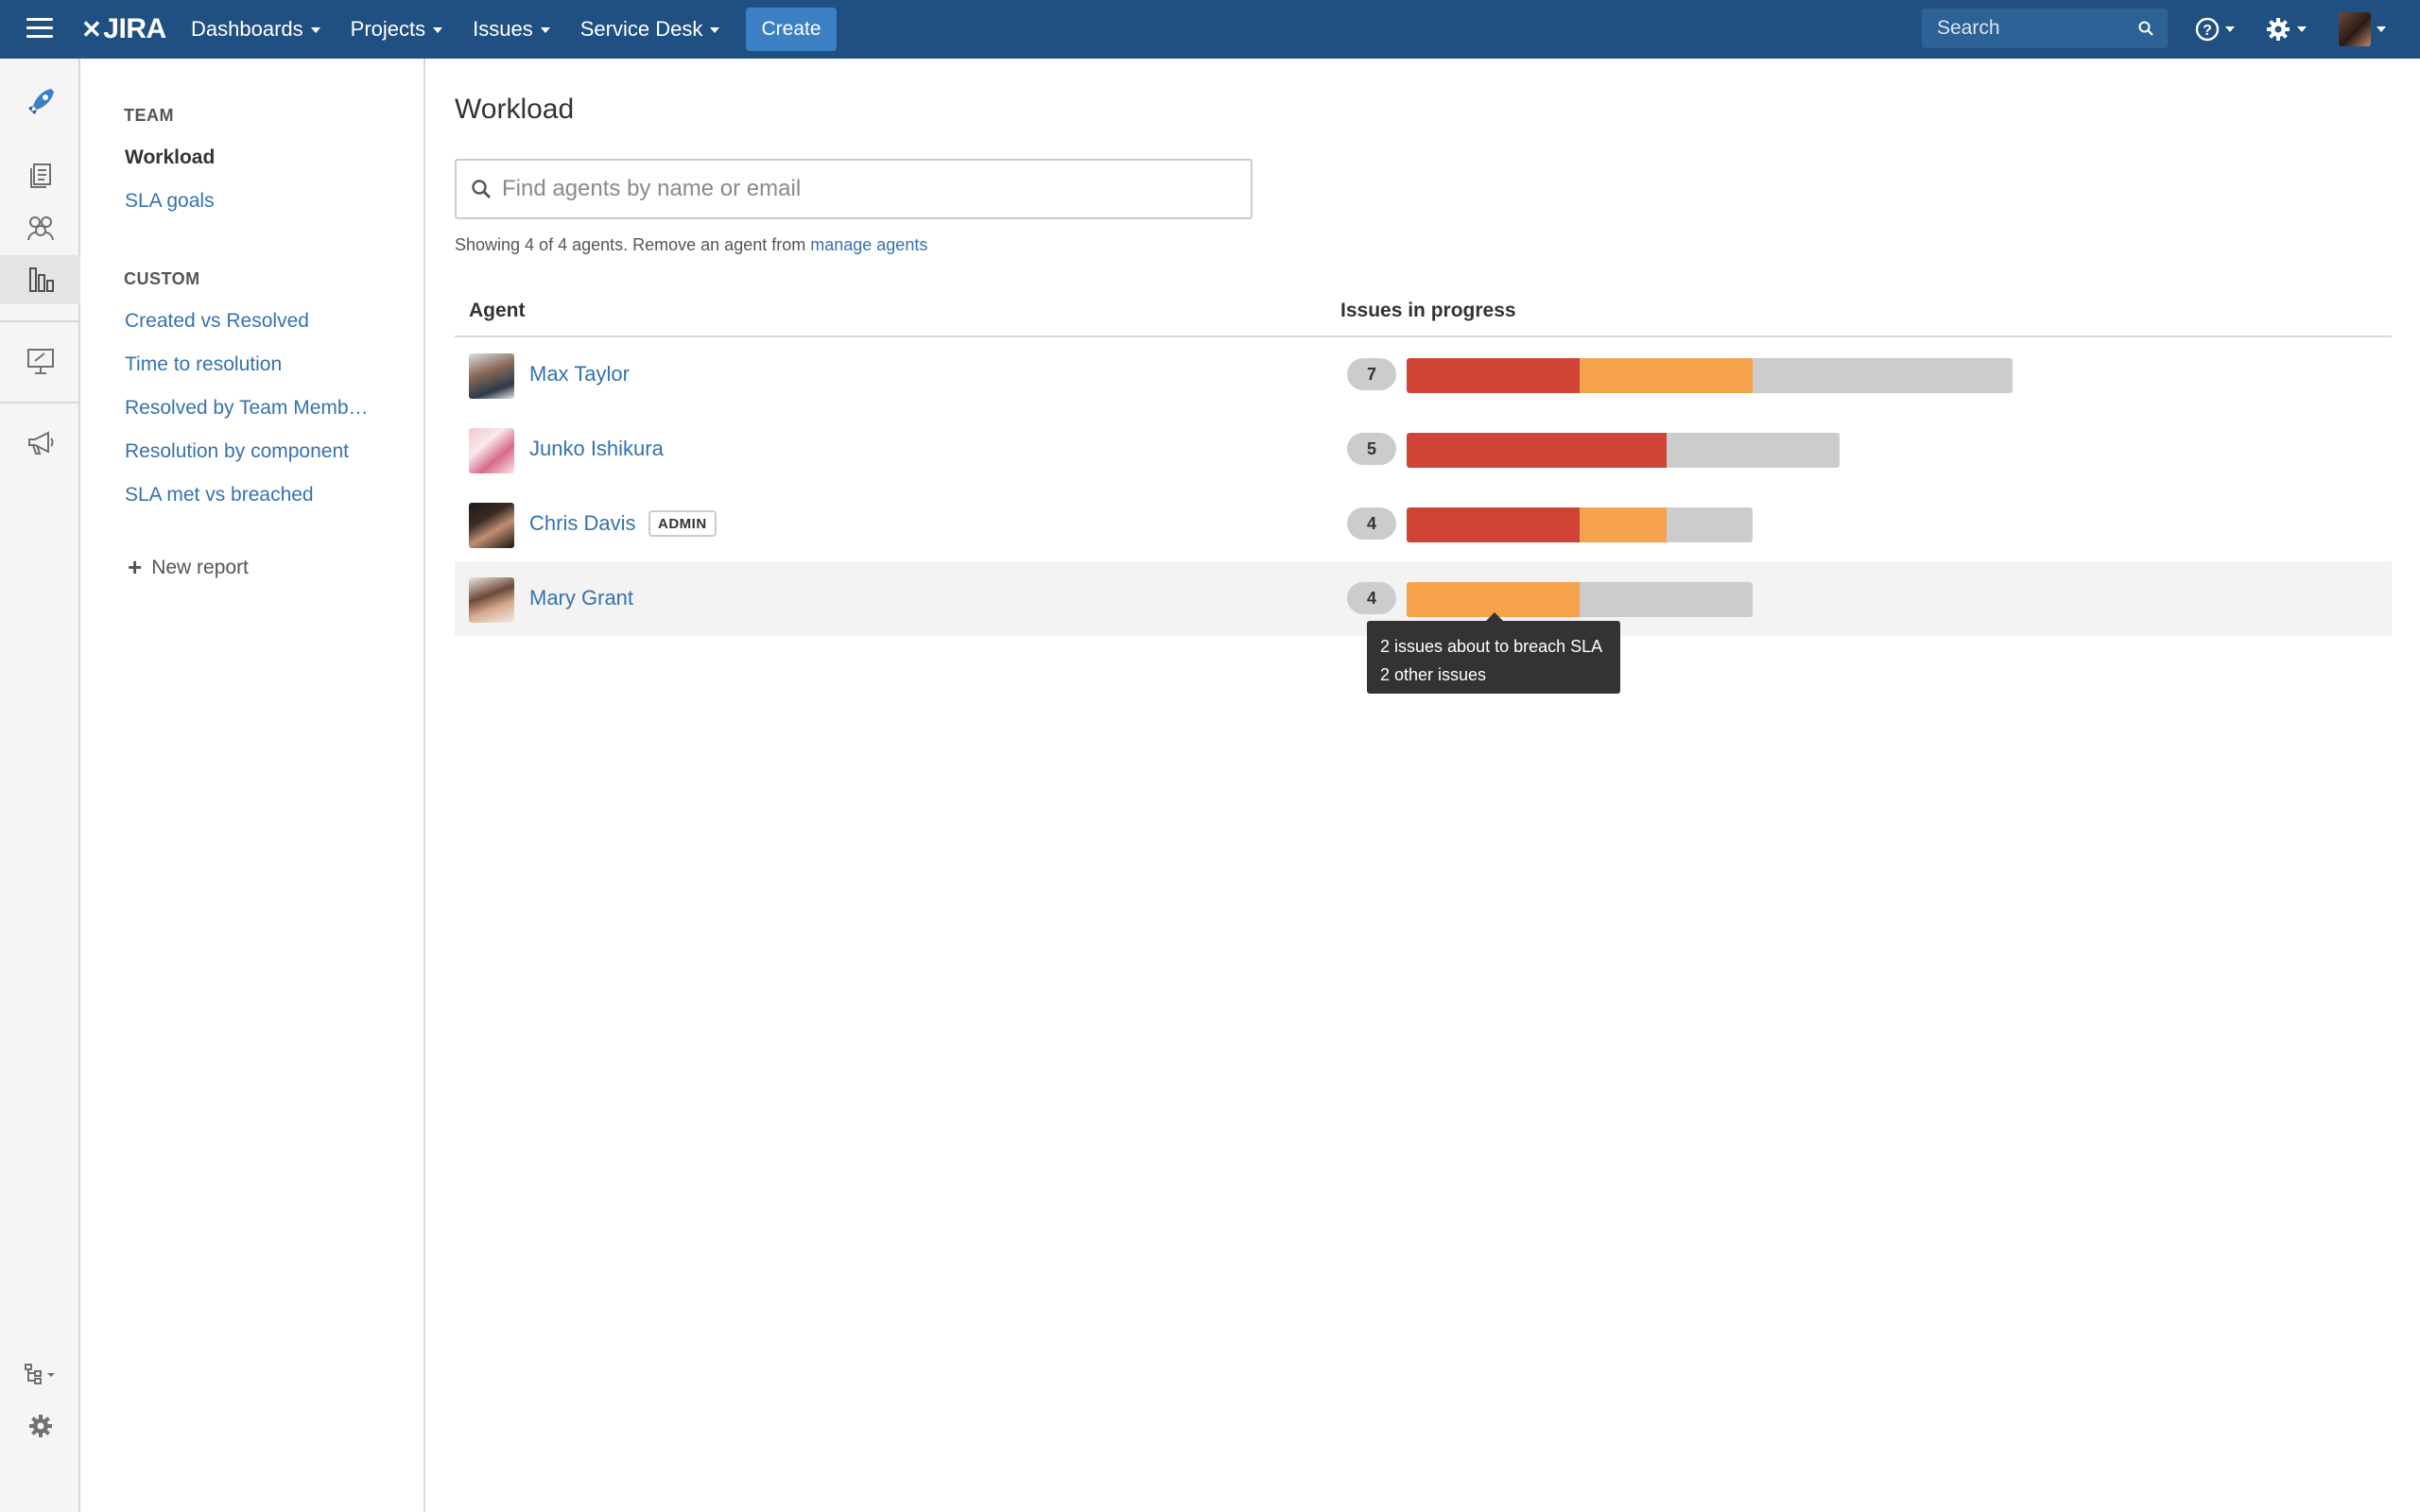 This screenshot has height=1512, width=2420. I want to click on jira-logo-mark-icon: ✕, so click(91, 28).